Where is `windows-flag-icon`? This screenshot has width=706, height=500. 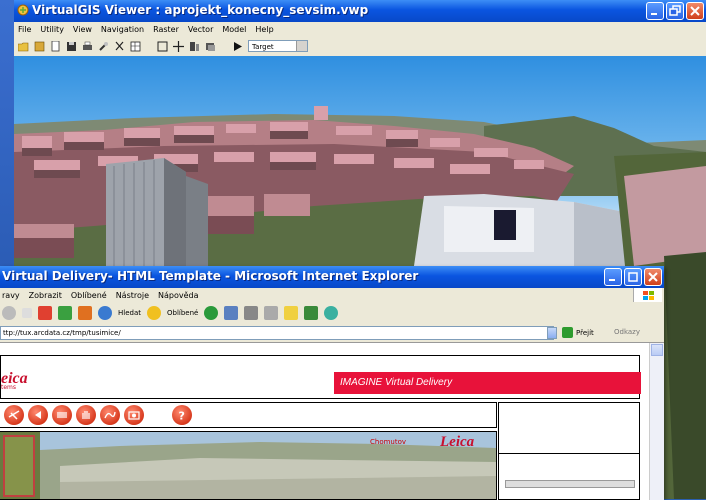 windows-flag-icon is located at coordinates (648, 295).